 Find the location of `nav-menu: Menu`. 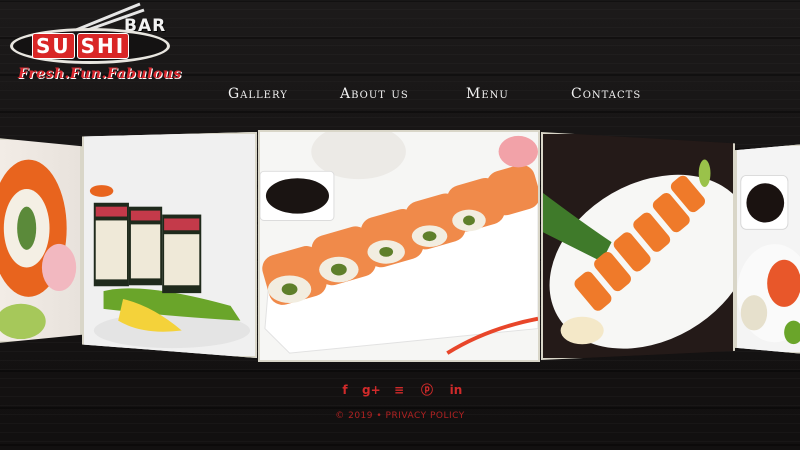

nav-menu: Menu is located at coordinates (487, 94).